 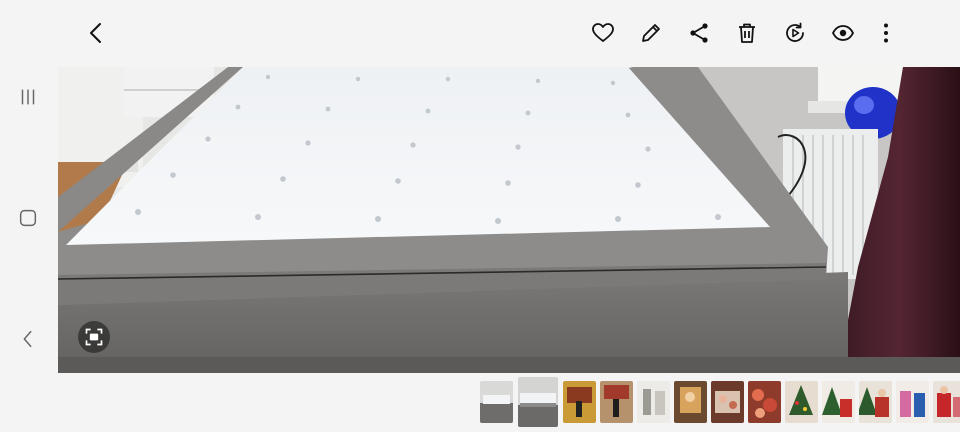 I want to click on heart-icon, so click(x=603, y=32).